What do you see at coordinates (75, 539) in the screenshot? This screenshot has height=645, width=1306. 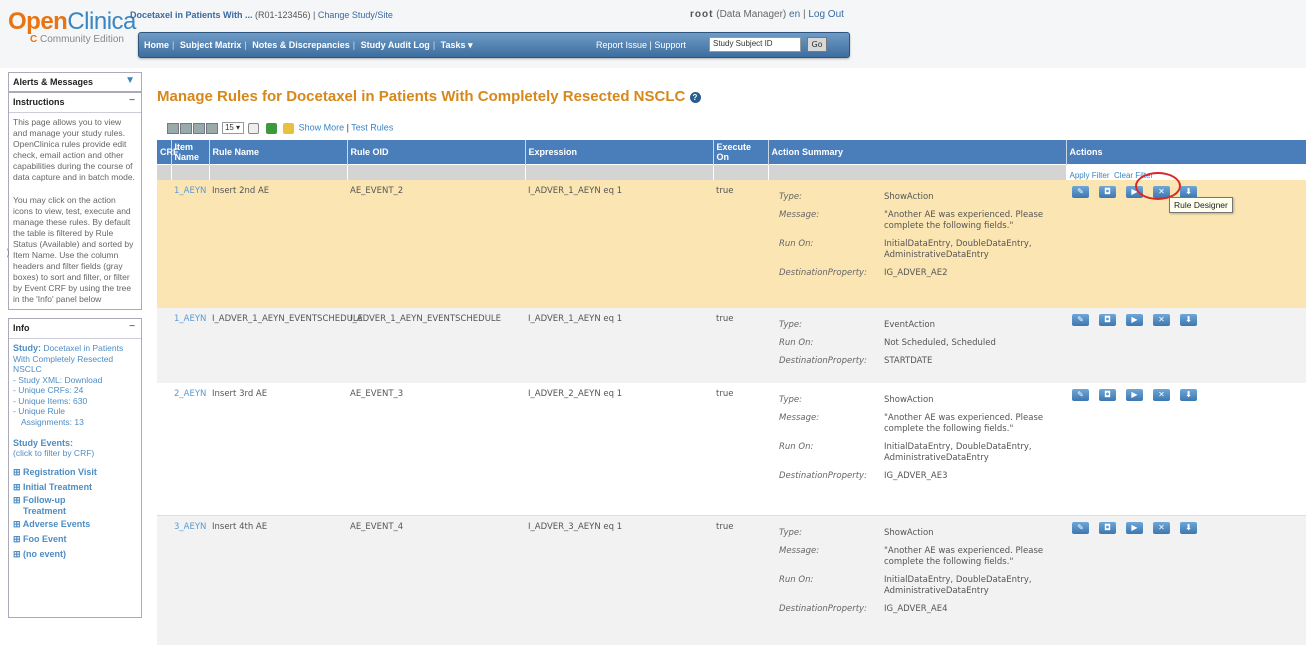 I see `event-foo-event: ⊞ Foo Event` at bounding box center [75, 539].